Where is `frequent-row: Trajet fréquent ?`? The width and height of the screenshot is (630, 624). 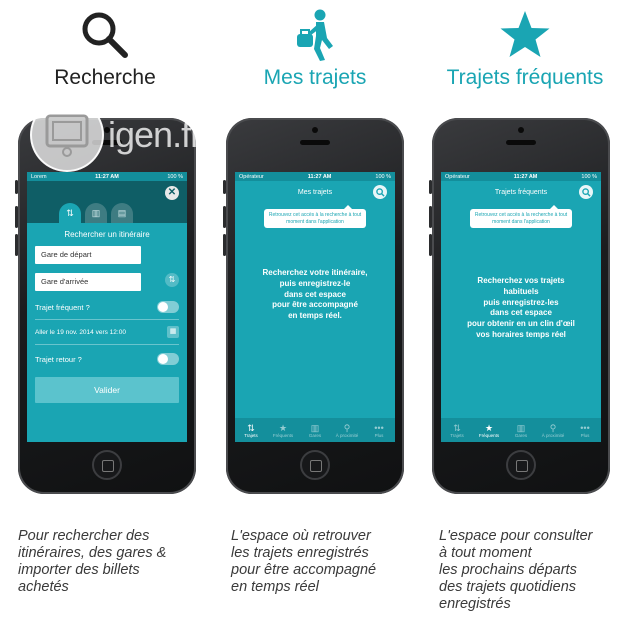
frequent-row: Trajet fréquent ? is located at coordinates (107, 307).